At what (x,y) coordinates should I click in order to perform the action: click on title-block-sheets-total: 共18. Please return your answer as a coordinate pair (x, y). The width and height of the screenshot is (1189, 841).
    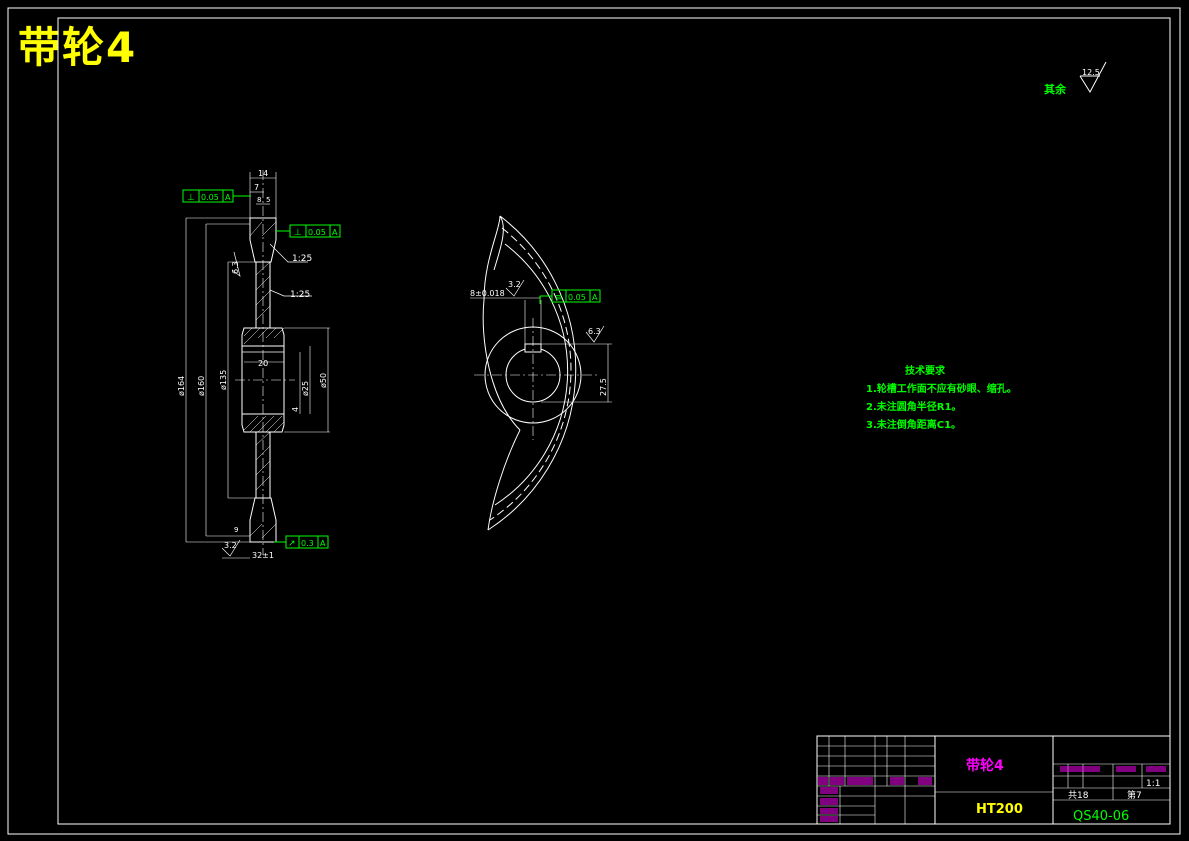
    Looking at the image, I should click on (1078, 795).